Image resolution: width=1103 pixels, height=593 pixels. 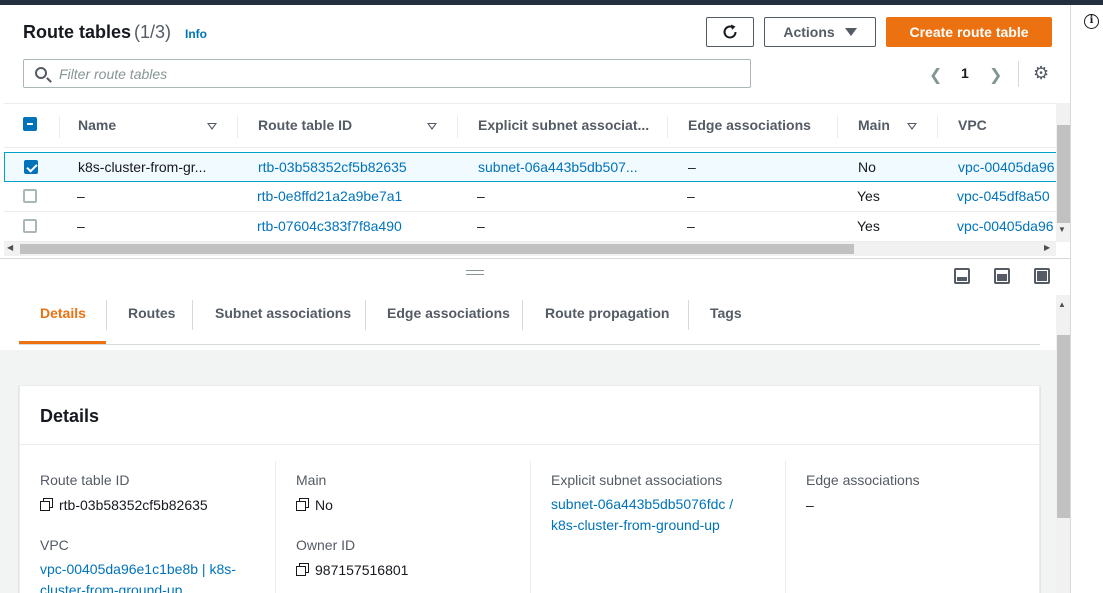 I want to click on info-icon: i, so click(x=1091, y=21).